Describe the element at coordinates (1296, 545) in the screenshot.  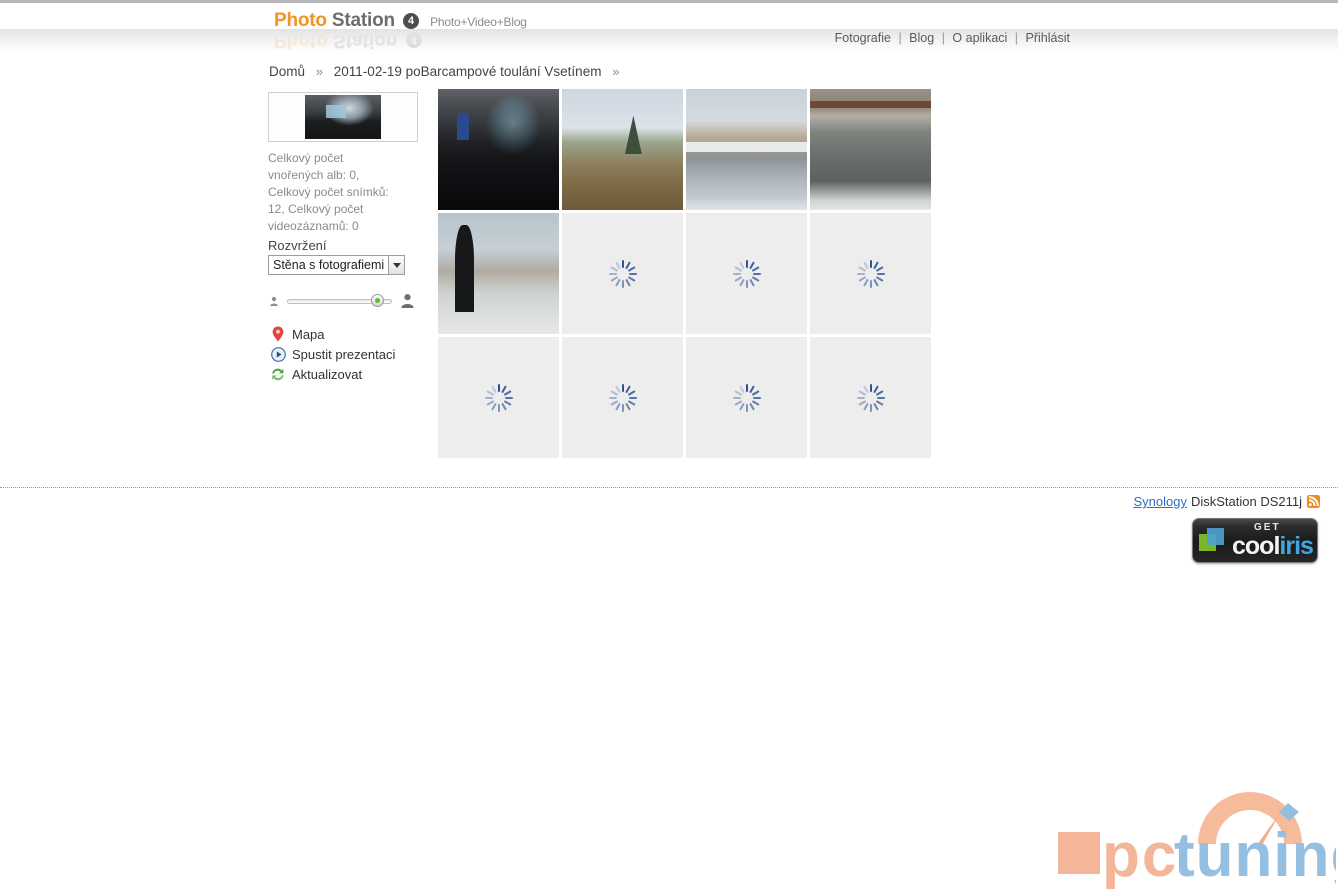
I see `cooliris-word-iris: iris` at that location.